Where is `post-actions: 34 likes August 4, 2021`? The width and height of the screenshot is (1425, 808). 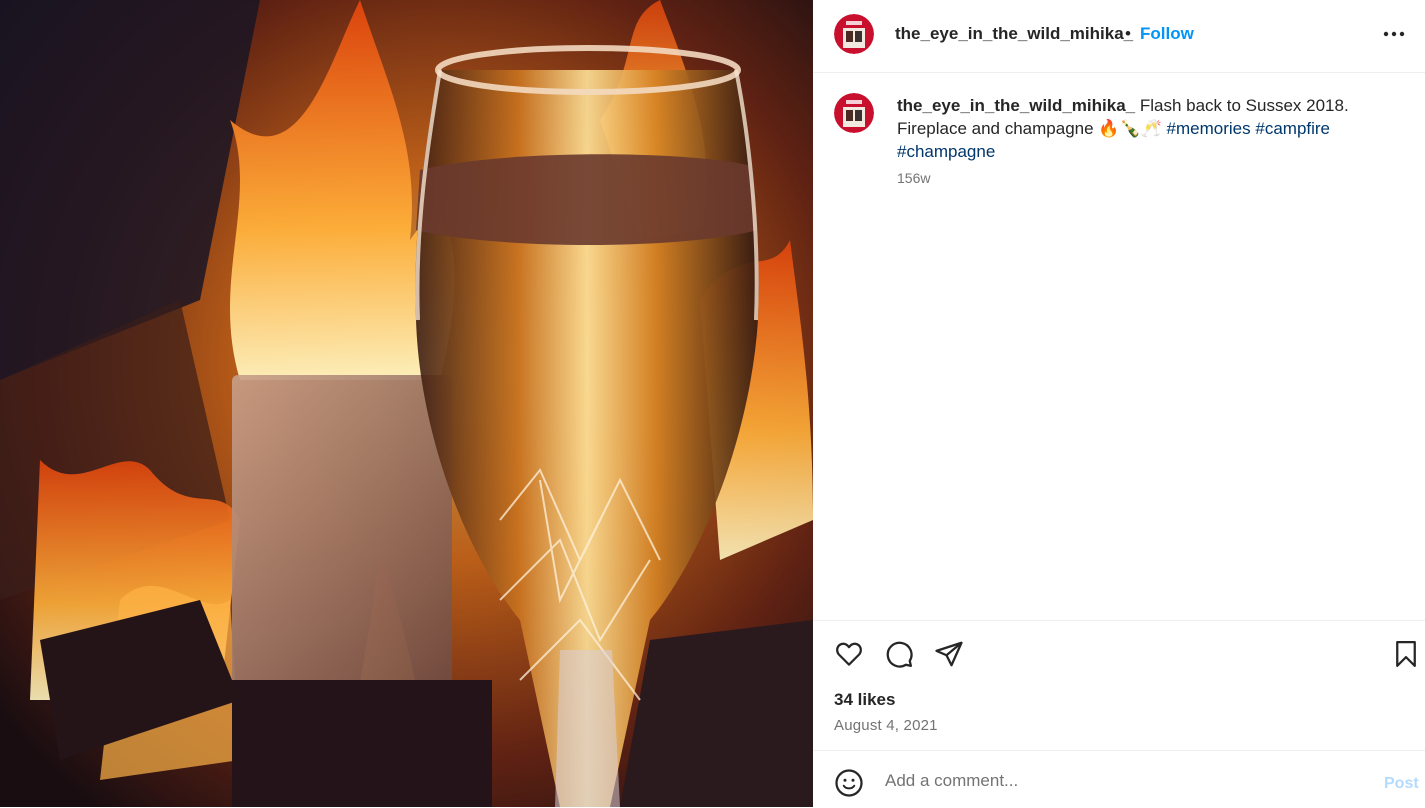
post-actions: 34 likes August 4, 2021 is located at coordinates (1119, 685).